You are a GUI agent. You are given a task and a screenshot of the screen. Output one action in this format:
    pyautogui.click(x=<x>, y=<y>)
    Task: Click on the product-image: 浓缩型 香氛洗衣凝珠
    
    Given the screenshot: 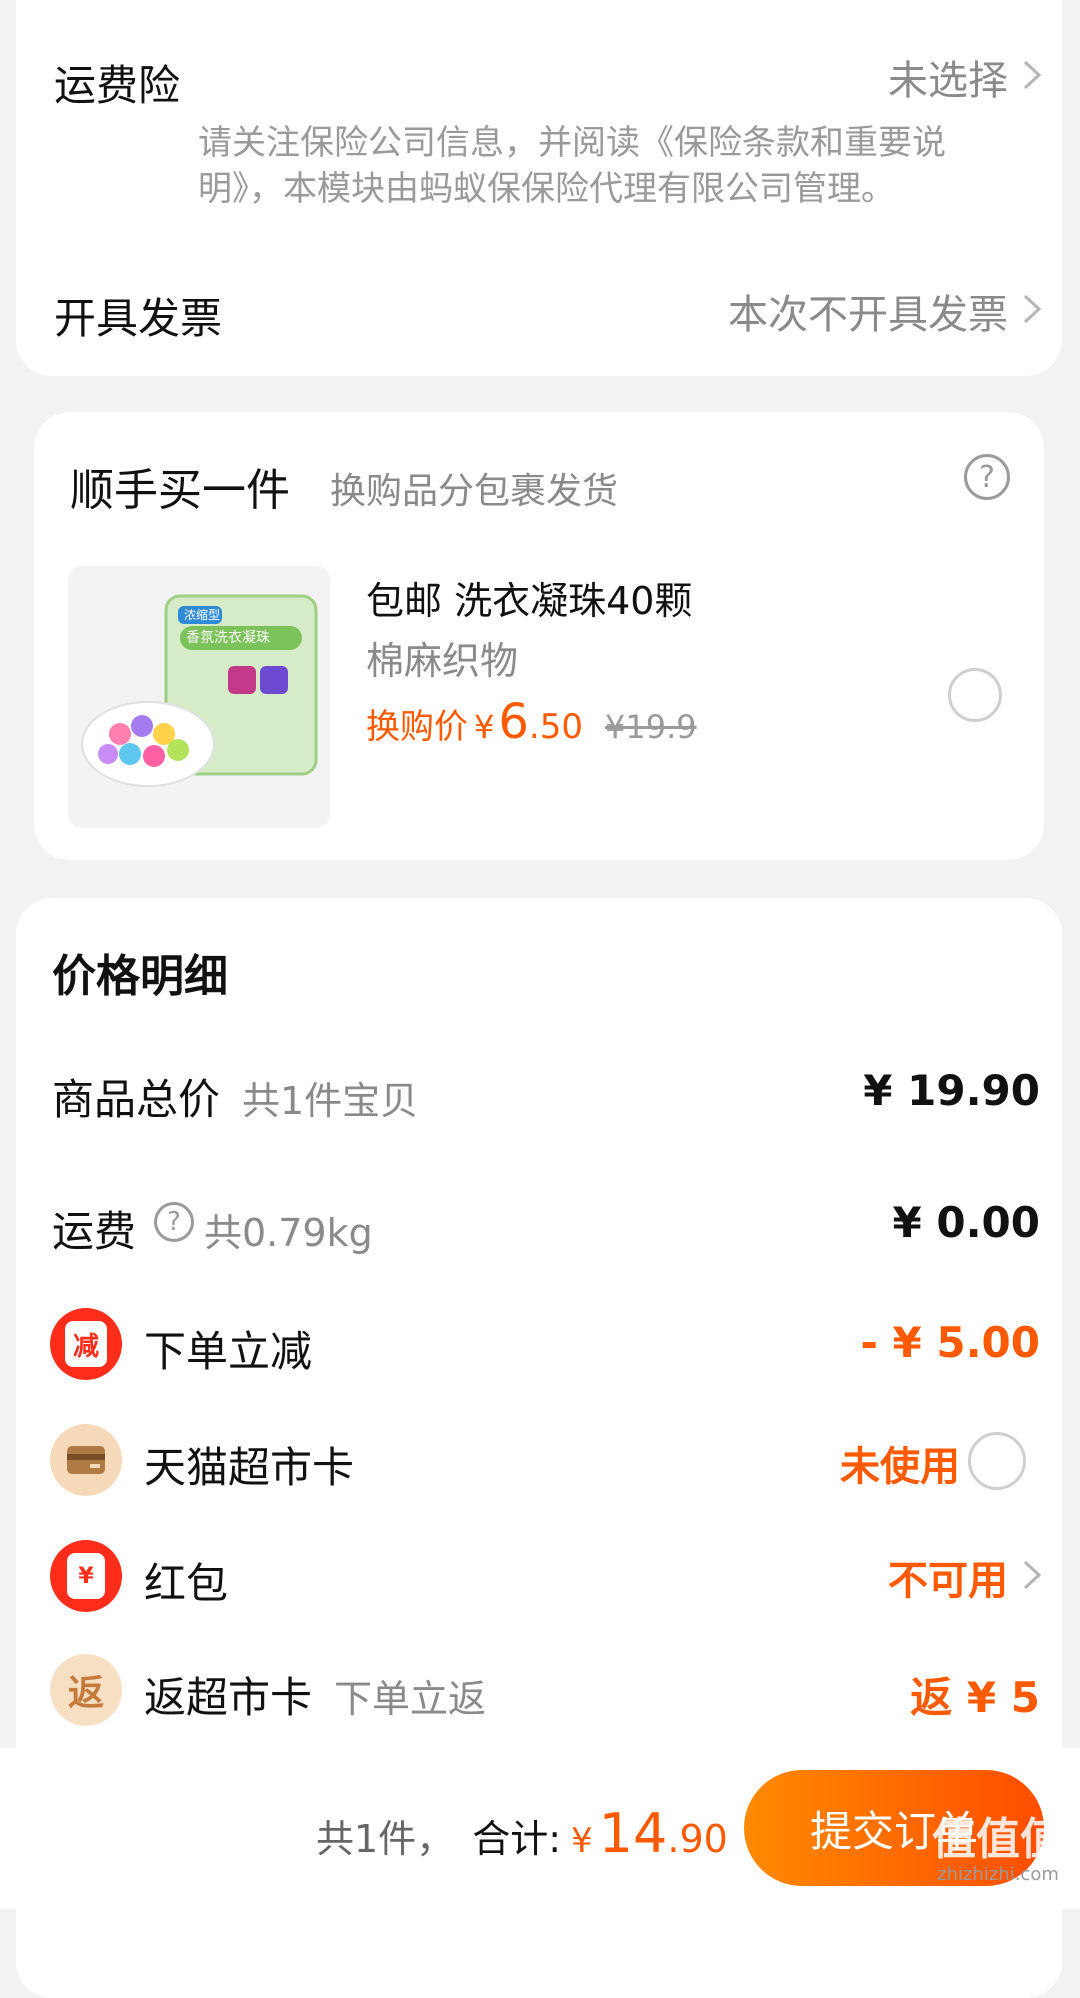 What is the action you would take?
    pyautogui.click(x=199, y=697)
    